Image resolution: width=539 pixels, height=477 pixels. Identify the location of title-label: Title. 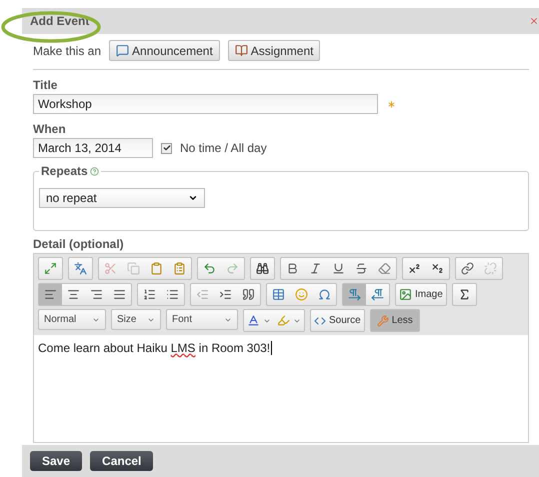
(45, 85).